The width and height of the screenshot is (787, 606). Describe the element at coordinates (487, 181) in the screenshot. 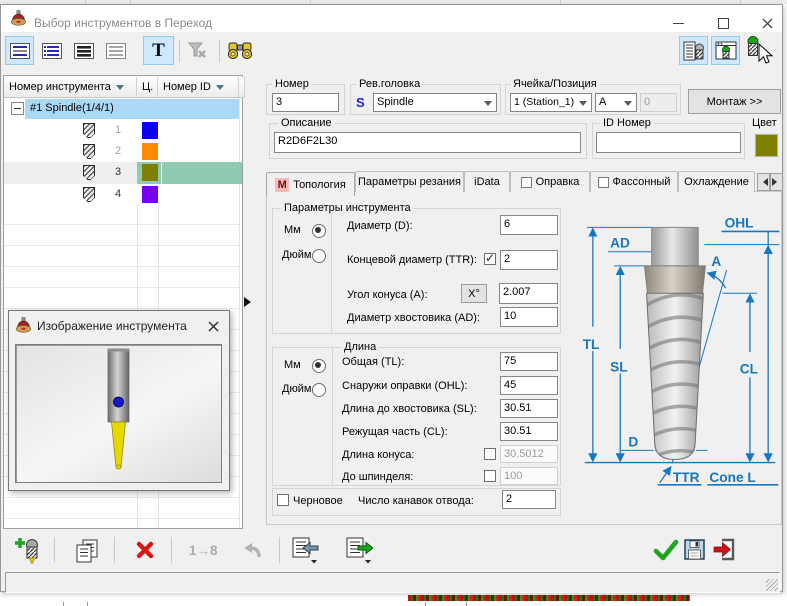

I see `tab-idata: iData` at that location.